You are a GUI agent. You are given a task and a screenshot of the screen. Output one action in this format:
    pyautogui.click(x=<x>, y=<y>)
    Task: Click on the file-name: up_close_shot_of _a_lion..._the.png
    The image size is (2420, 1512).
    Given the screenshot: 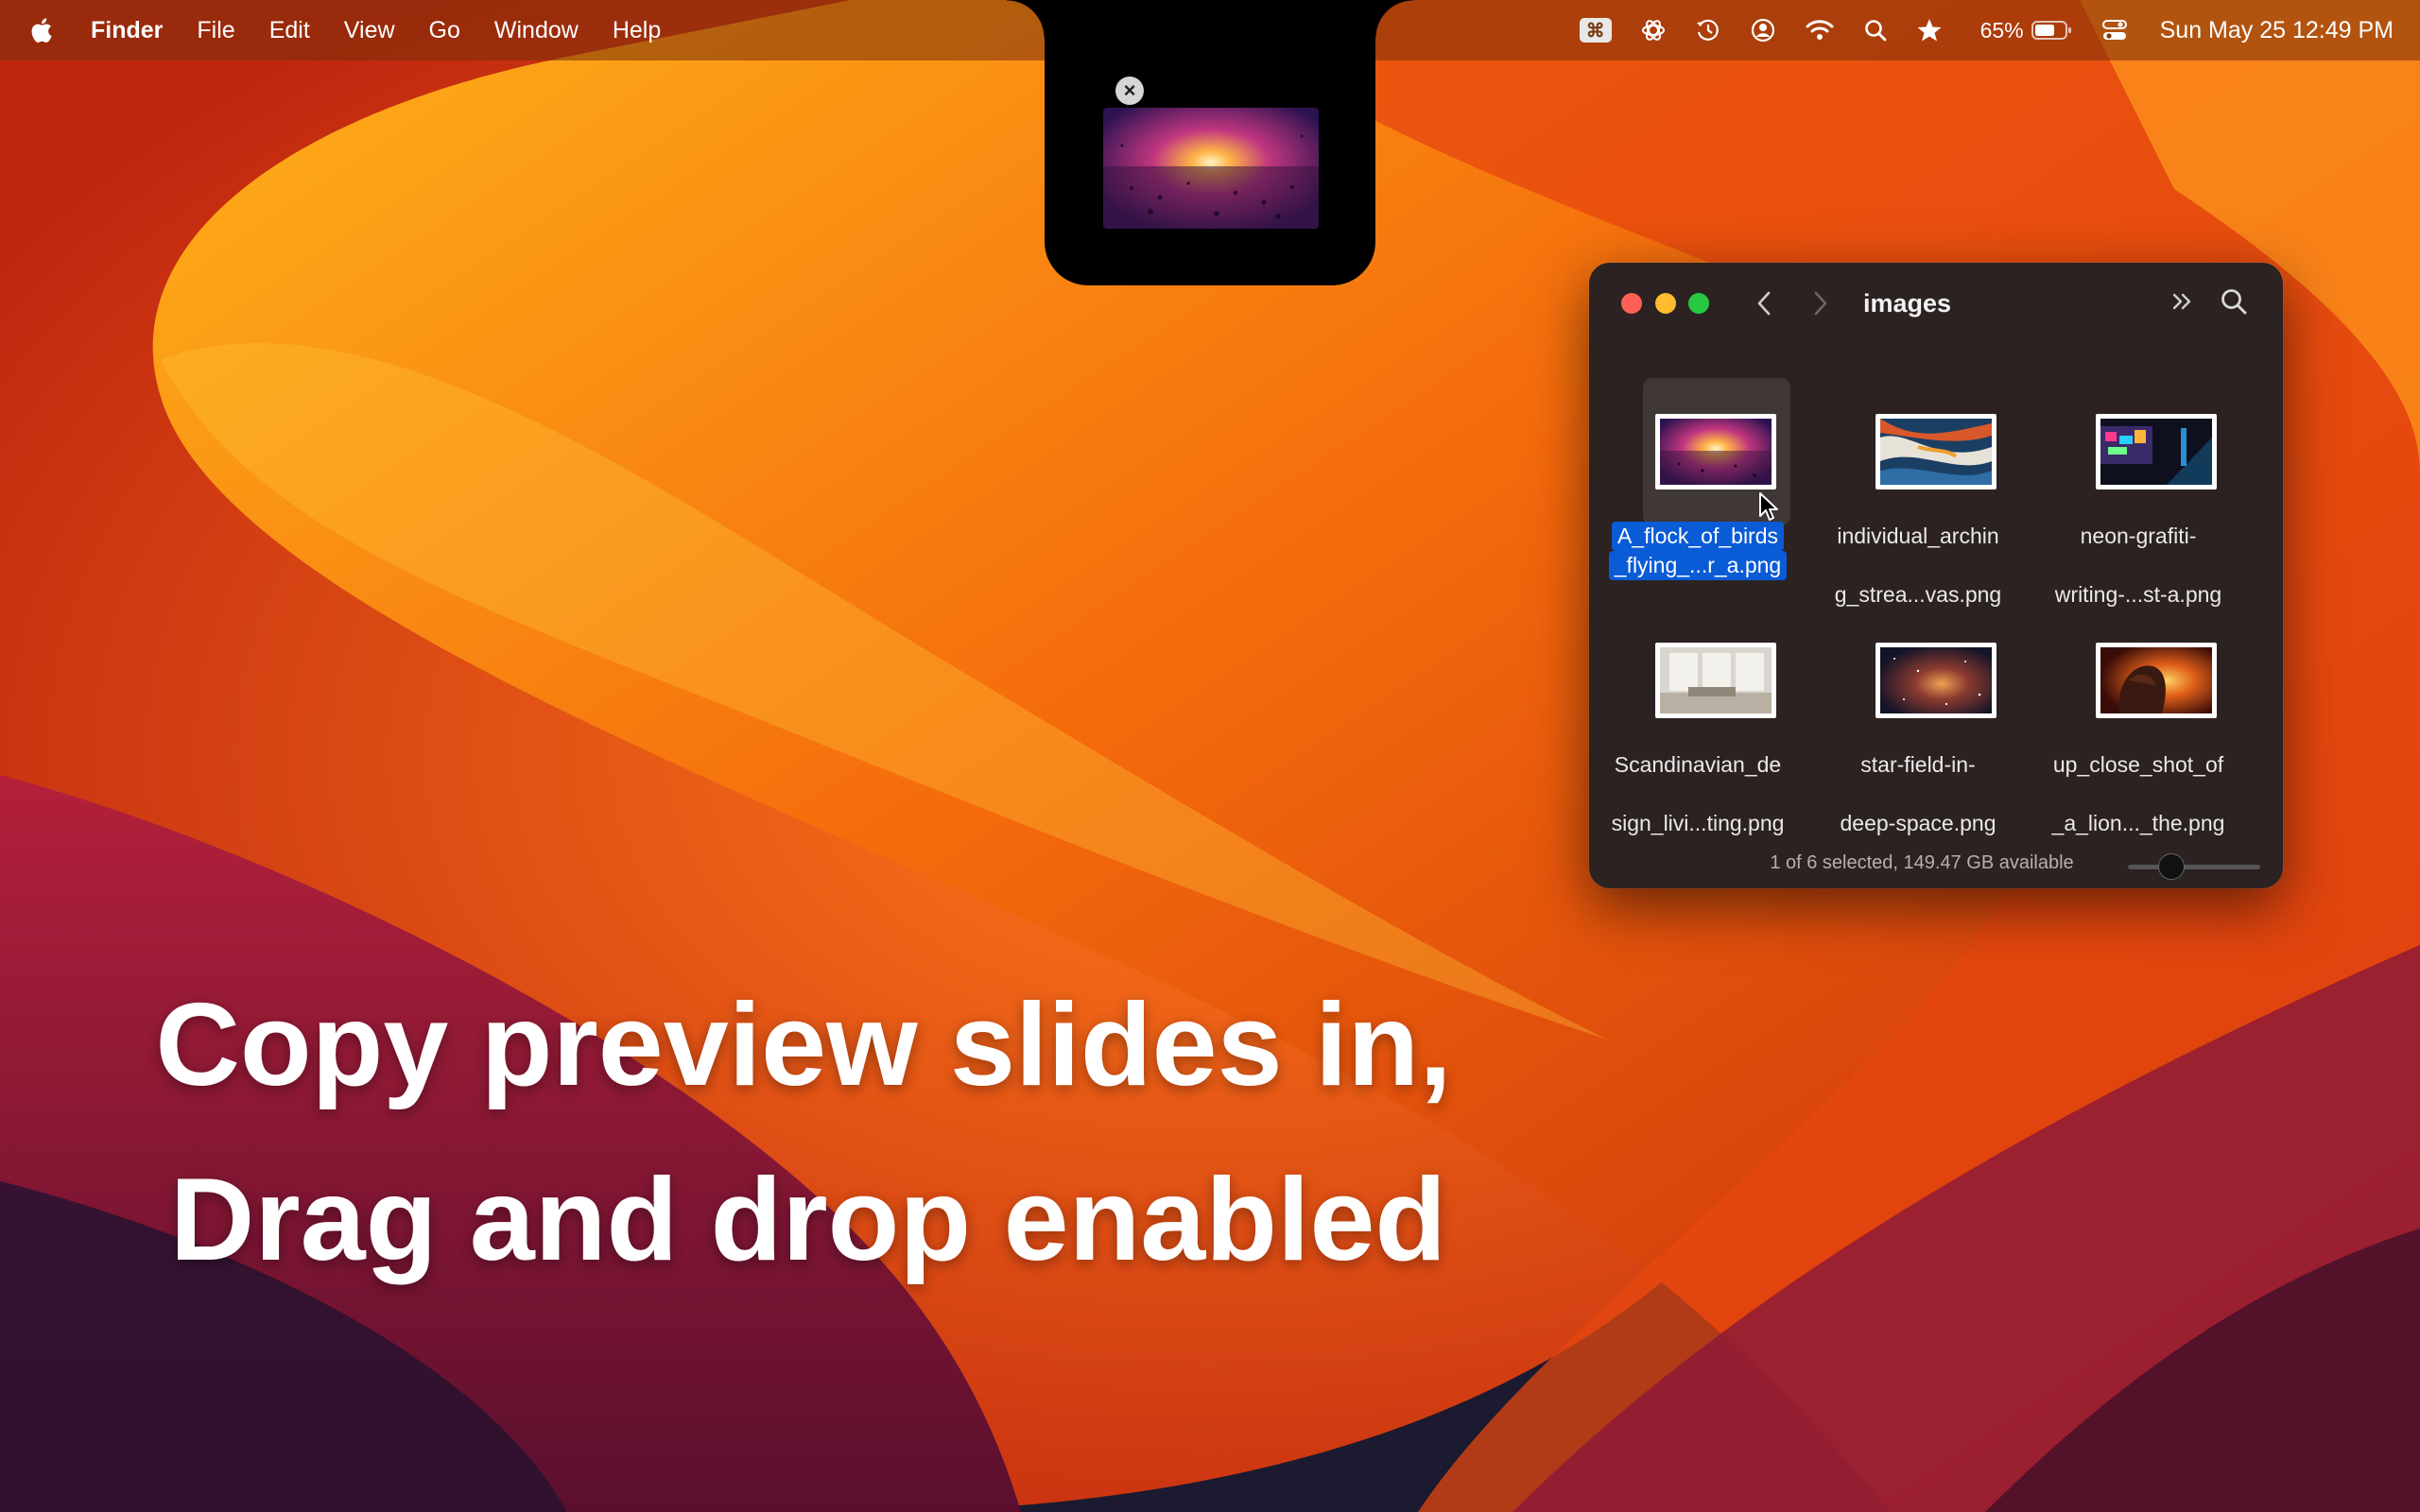 What is the action you would take?
    pyautogui.click(x=2138, y=794)
    